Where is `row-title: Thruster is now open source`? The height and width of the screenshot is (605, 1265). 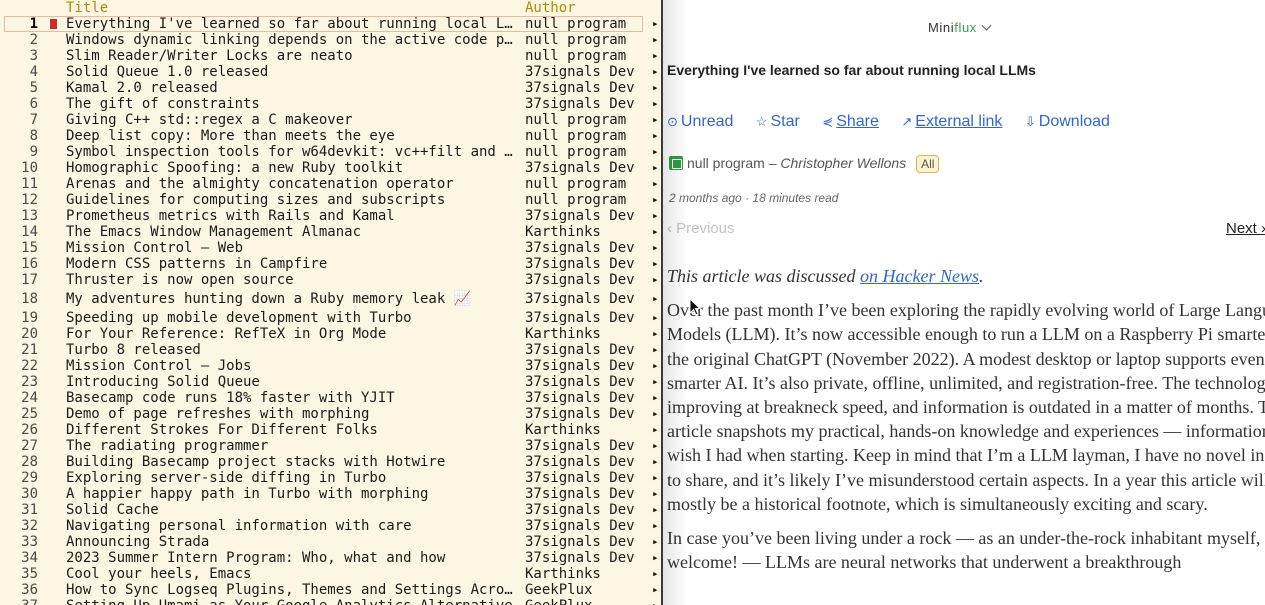 row-title: Thruster is now open source is located at coordinates (292, 280).